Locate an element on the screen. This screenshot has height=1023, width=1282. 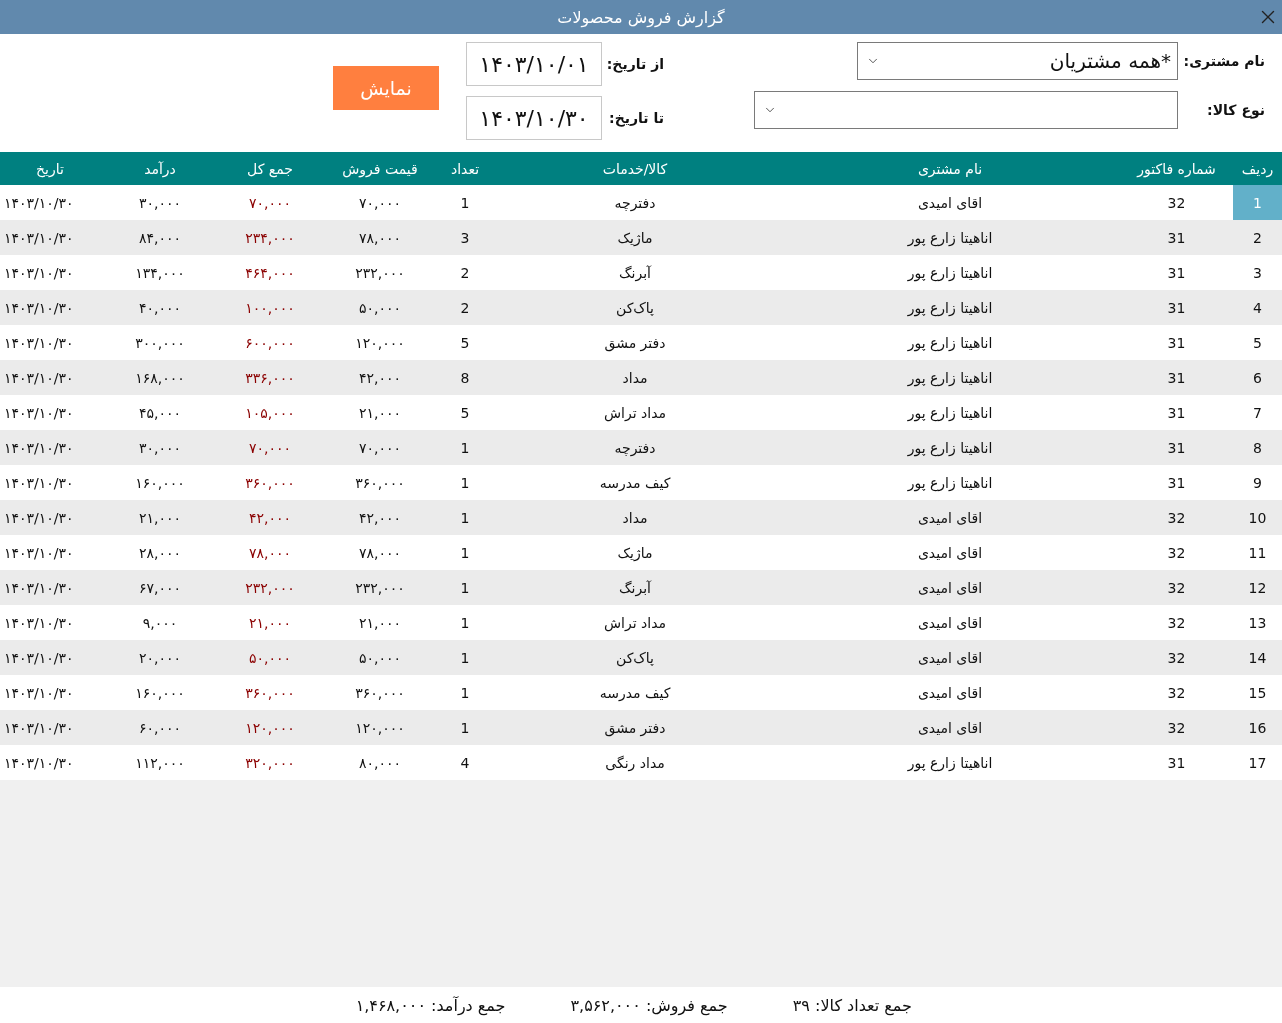
column-header: تعداد is located at coordinates (465, 168).